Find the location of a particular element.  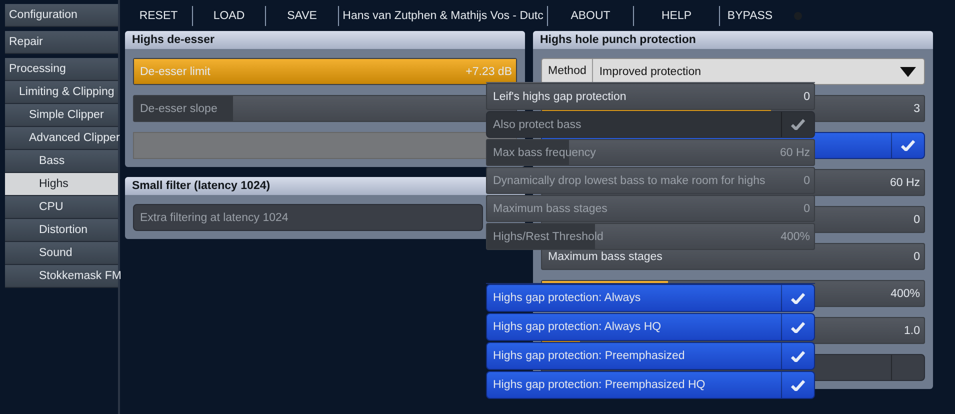

sidebar-item: Stokkemask FM is located at coordinates (61, 276).